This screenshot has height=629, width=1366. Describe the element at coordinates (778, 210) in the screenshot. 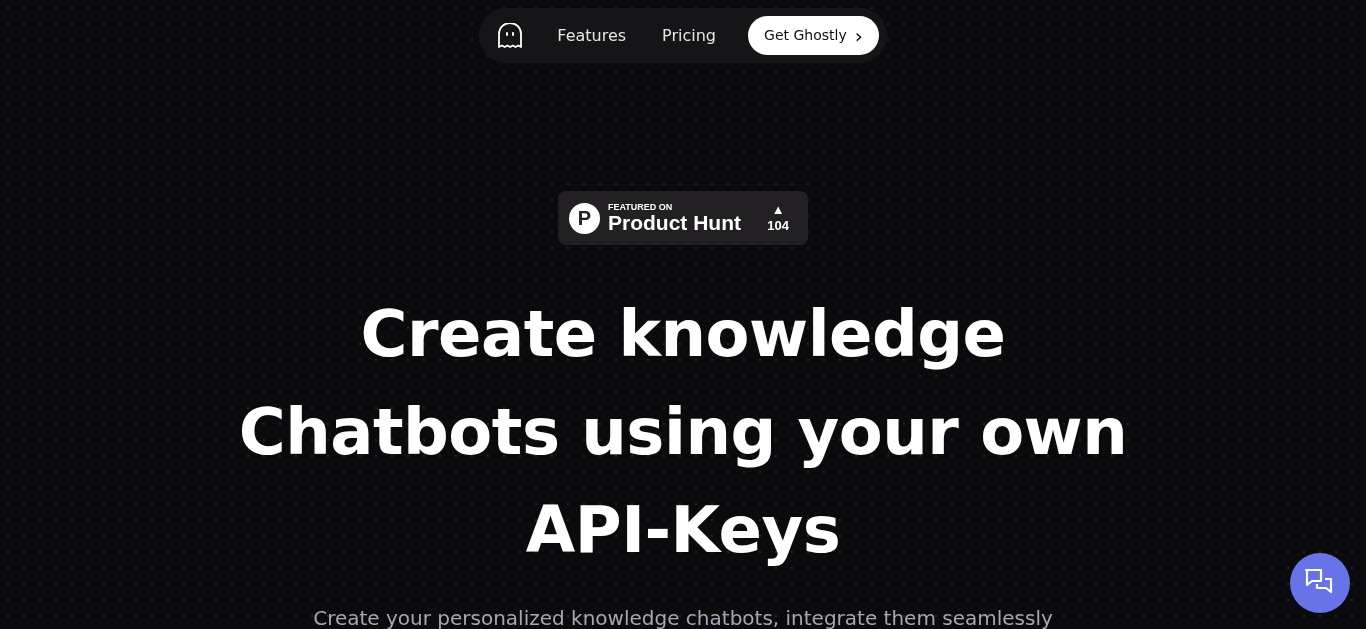

I see `upvote-arrow-icon: ▲` at that location.